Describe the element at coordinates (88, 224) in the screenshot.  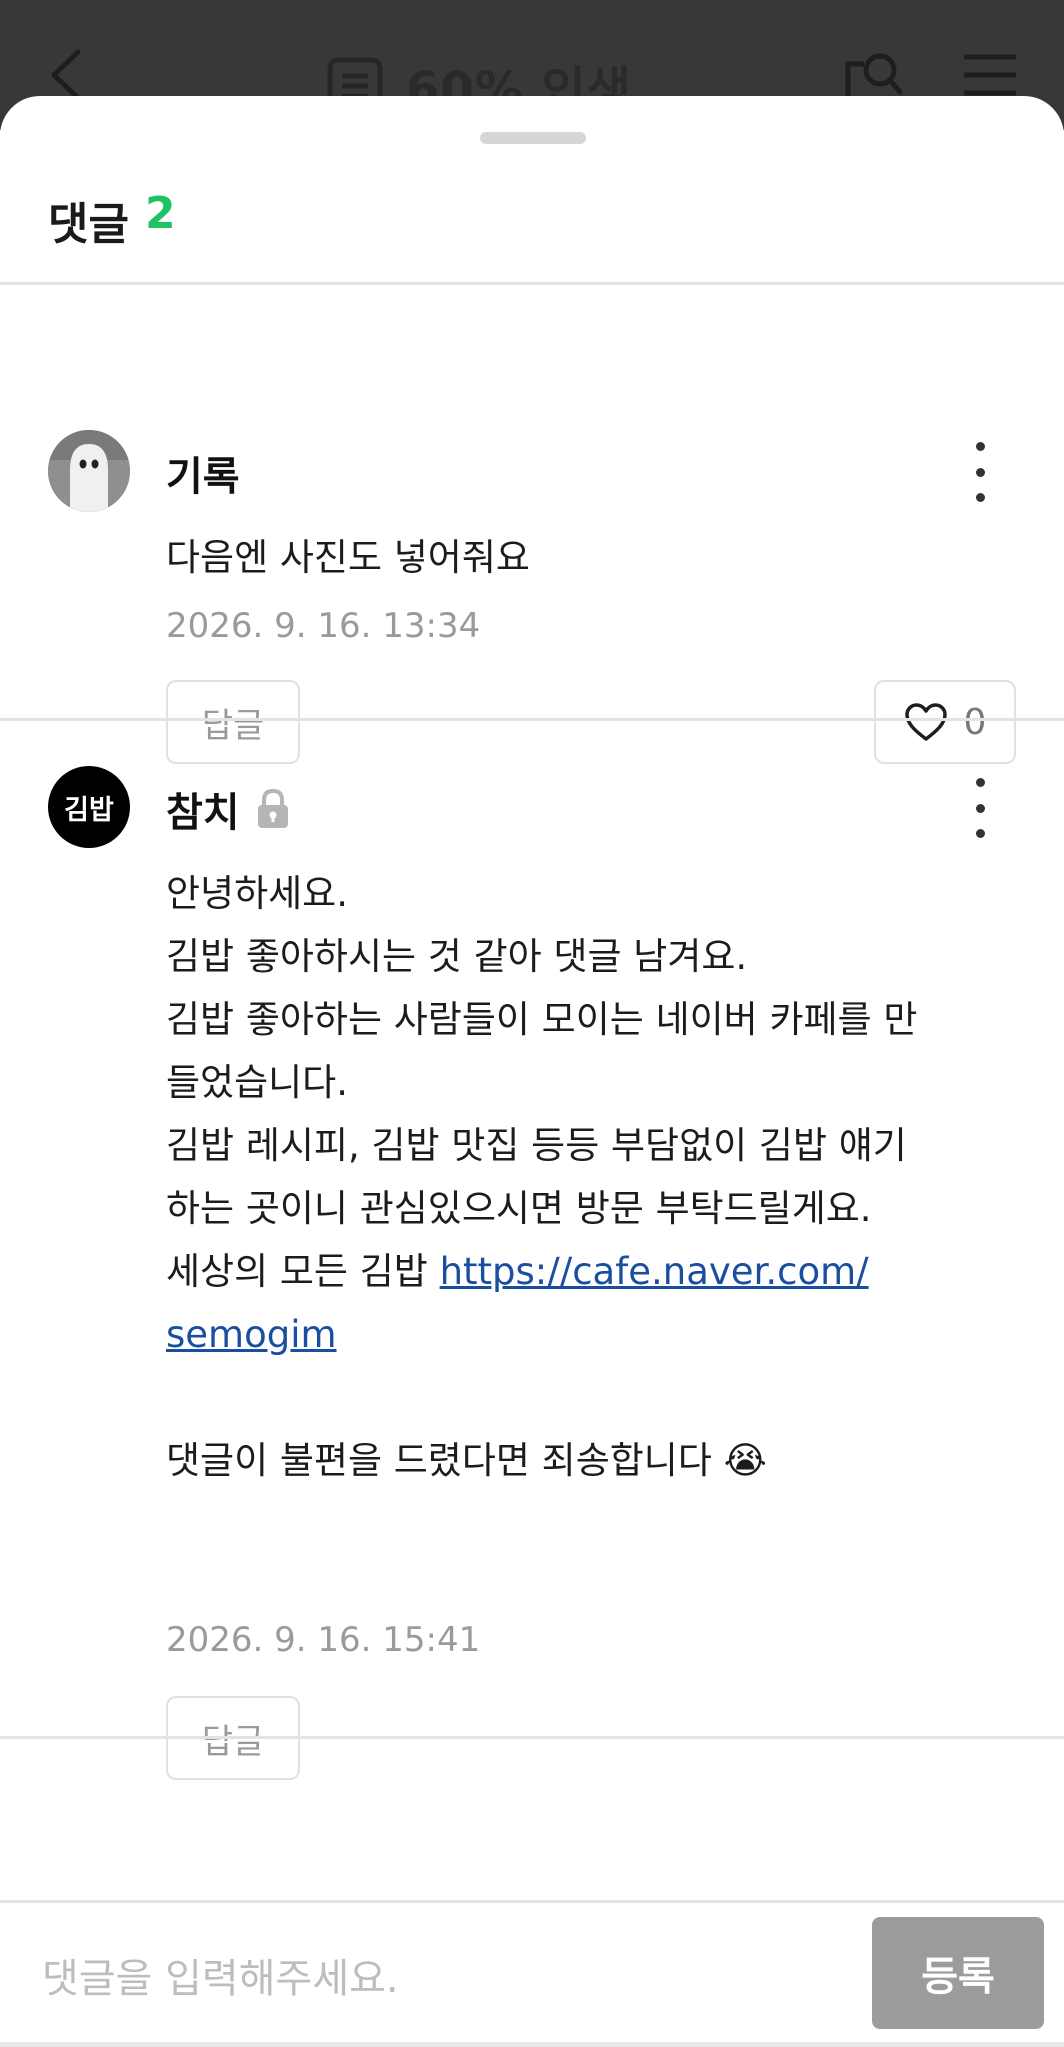
I see `sheet-title-label: 댓글` at that location.